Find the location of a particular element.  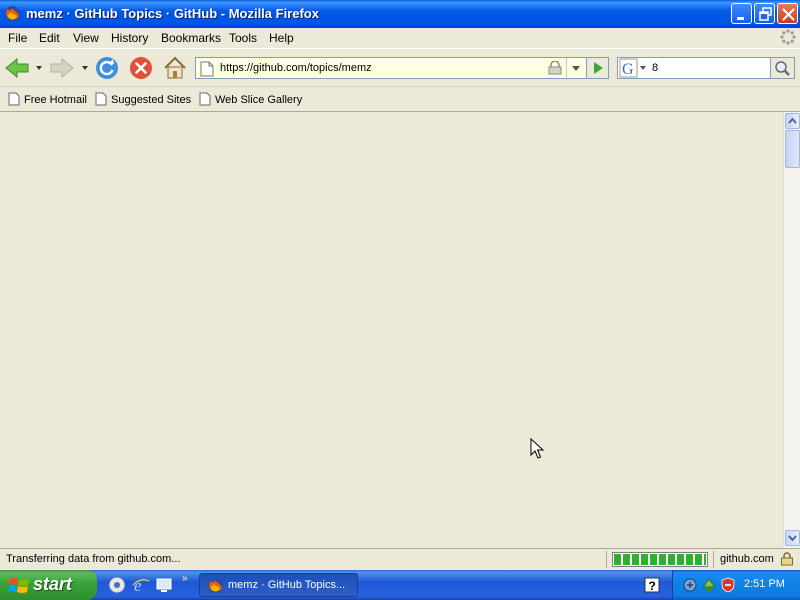

url-history-dropdown is located at coordinates (575, 68).